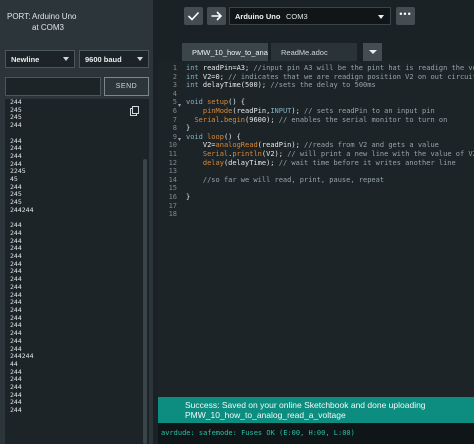  What do you see at coordinates (172, 205) in the screenshot?
I see `line-number: 17` at bounding box center [172, 205].